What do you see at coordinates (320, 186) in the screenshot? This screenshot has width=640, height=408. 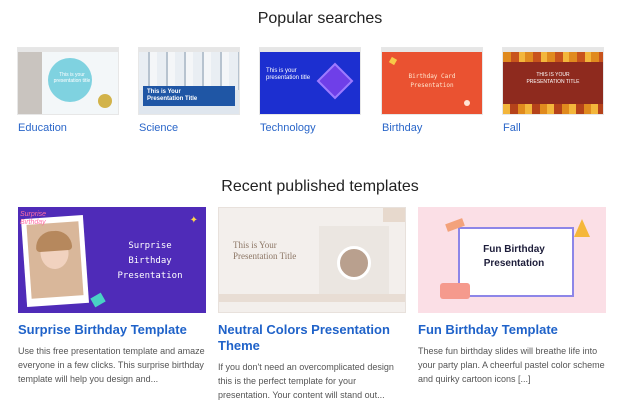 I see `recent-templates-heading: Recent published templates` at bounding box center [320, 186].